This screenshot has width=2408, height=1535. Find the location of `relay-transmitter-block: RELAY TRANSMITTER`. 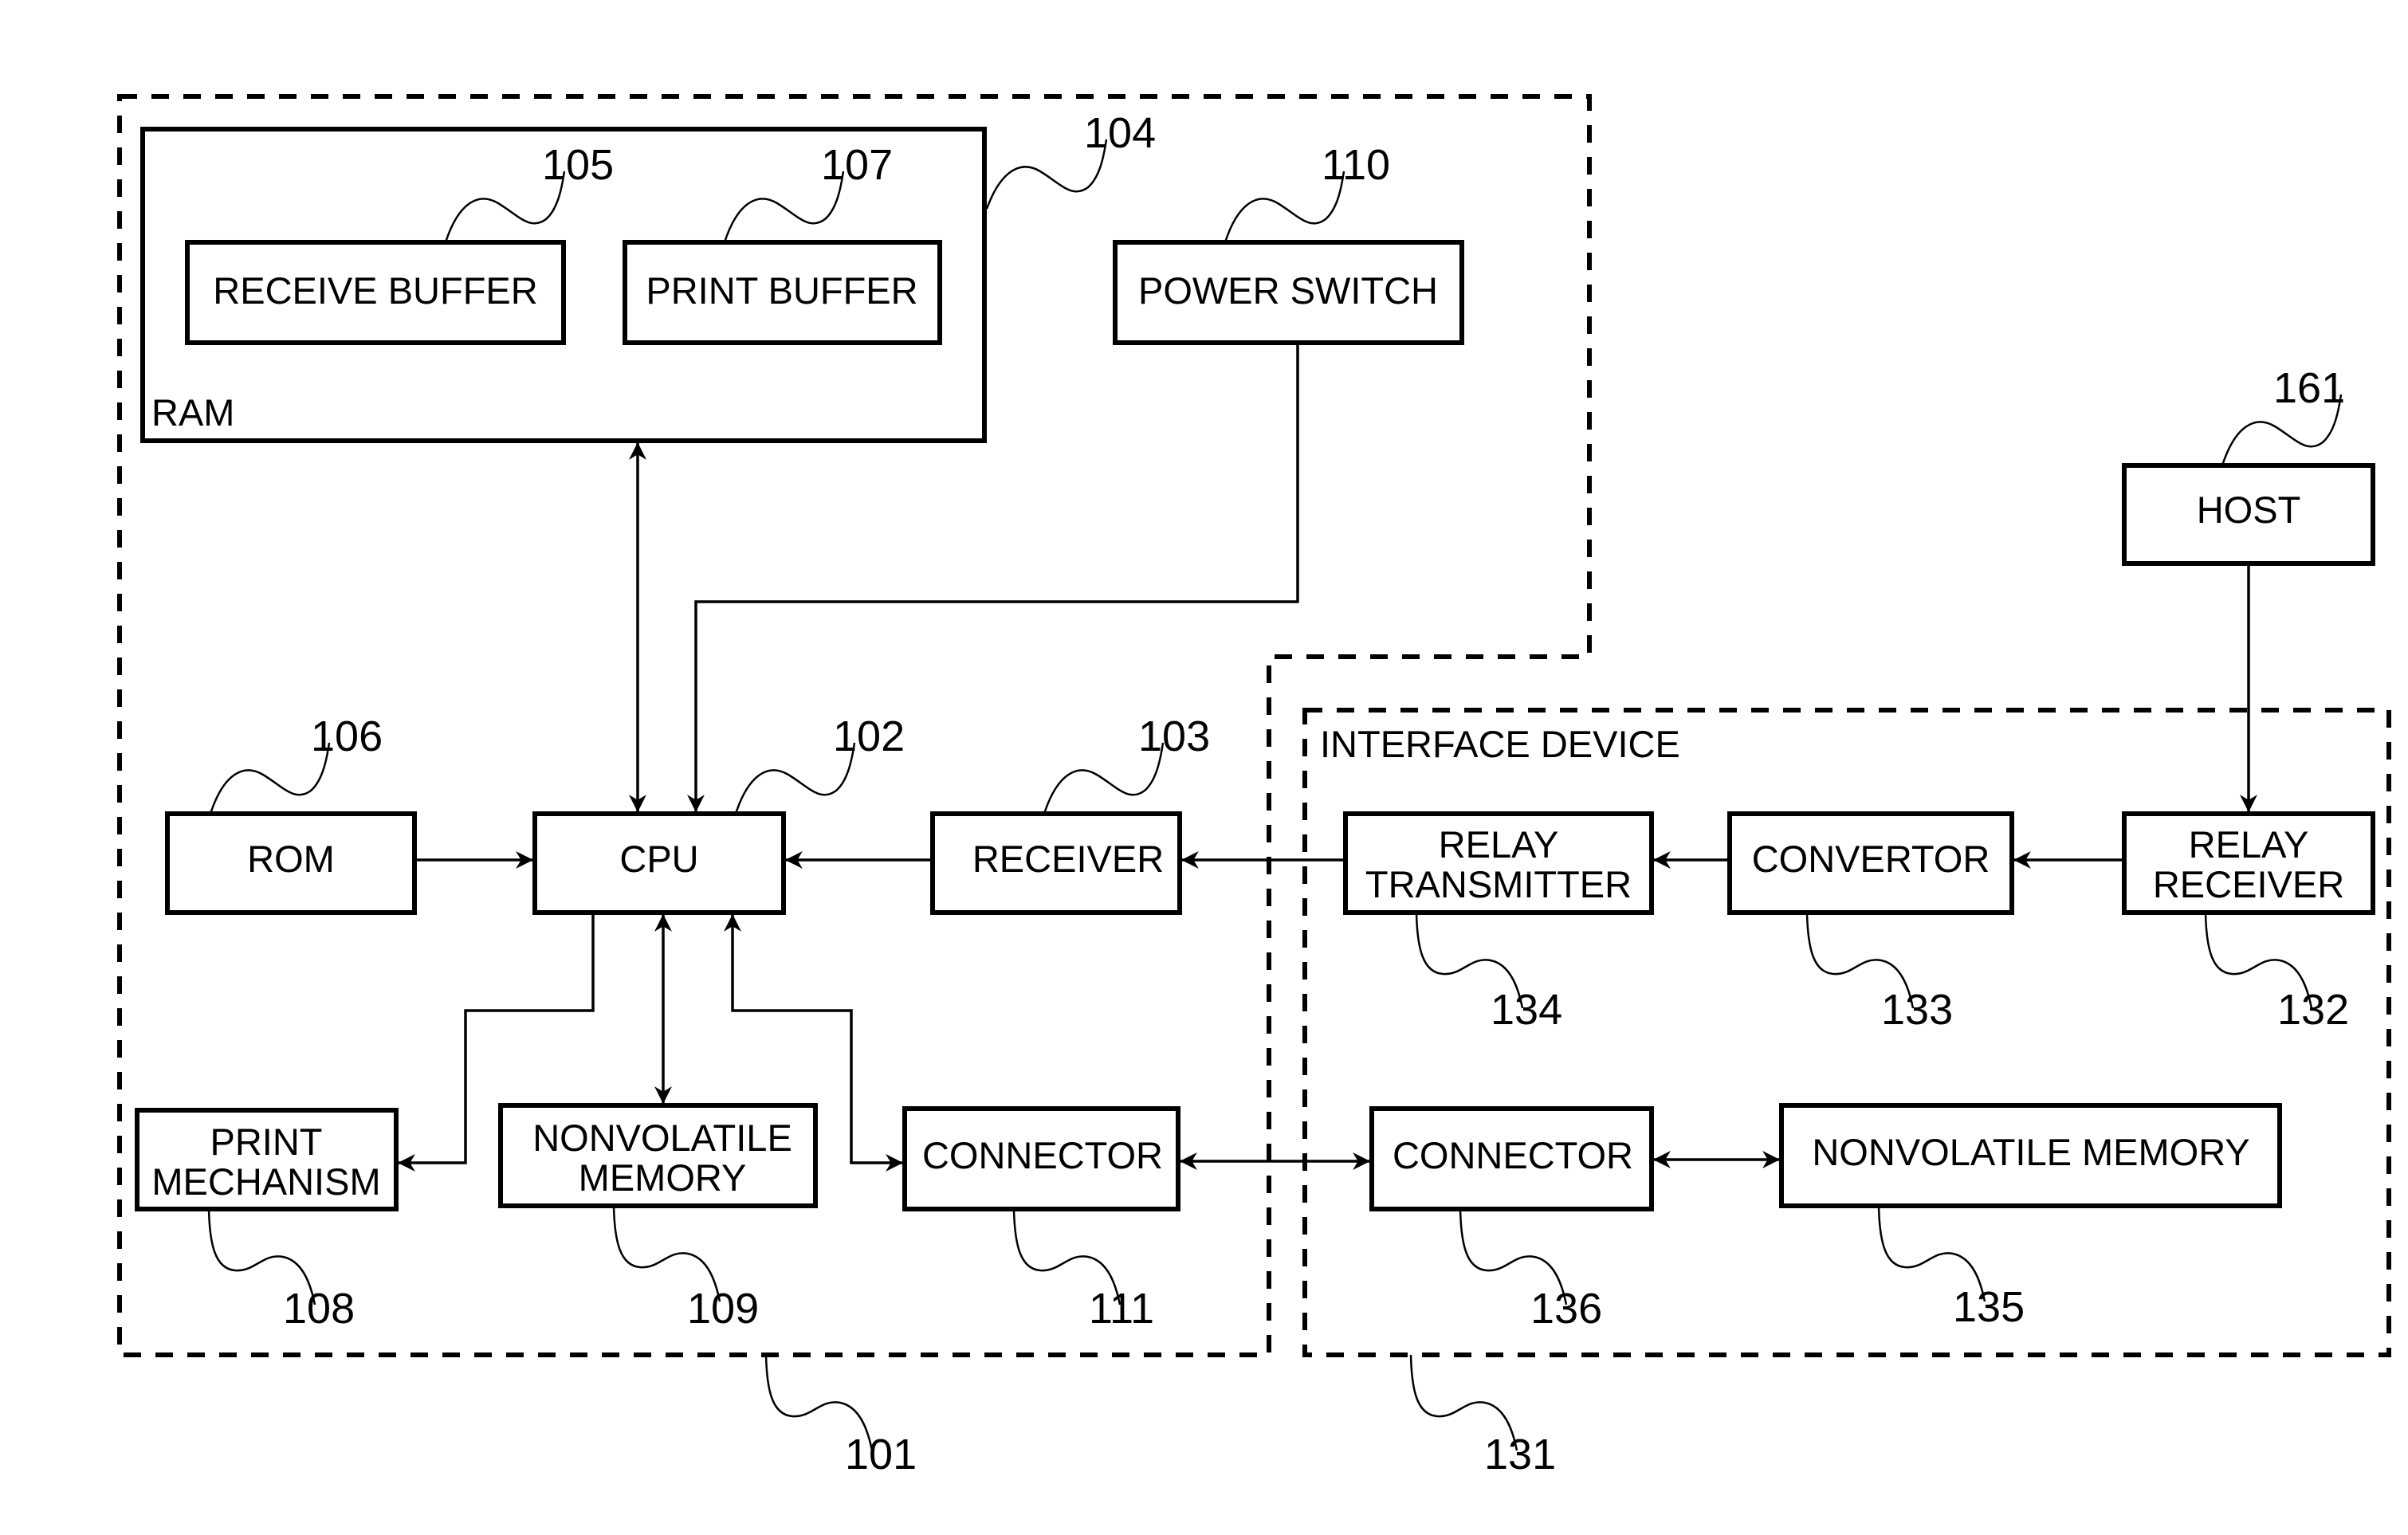

relay-transmitter-block: RELAY TRANSMITTER is located at coordinates (1498, 863).